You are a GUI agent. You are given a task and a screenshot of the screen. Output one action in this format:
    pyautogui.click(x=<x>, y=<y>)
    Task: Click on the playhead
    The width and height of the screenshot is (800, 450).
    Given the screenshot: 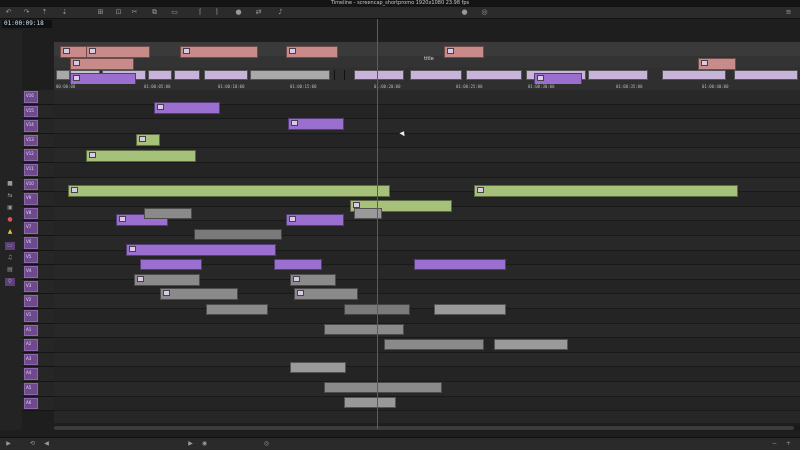 What is the action you would take?
    pyautogui.click(x=377, y=224)
    